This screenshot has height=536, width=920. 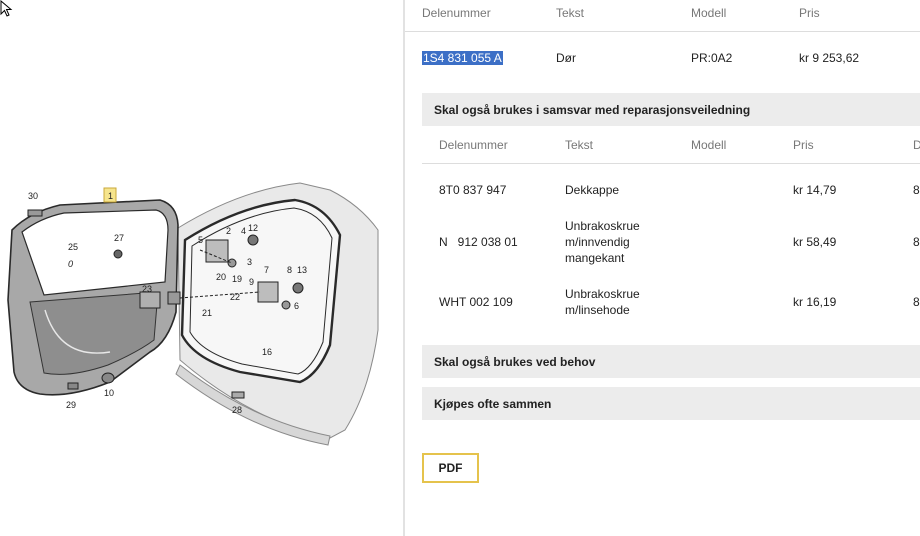 What do you see at coordinates (450, 468) in the screenshot?
I see `pdf-button: PDF` at bounding box center [450, 468].